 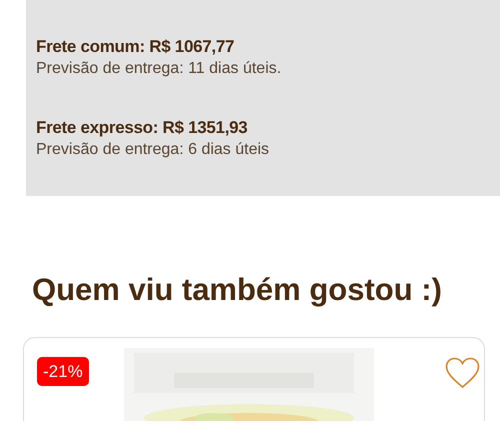 I want to click on delivery-estimate: Previsão de entrega: 6 dias úteis, so click(x=153, y=150).